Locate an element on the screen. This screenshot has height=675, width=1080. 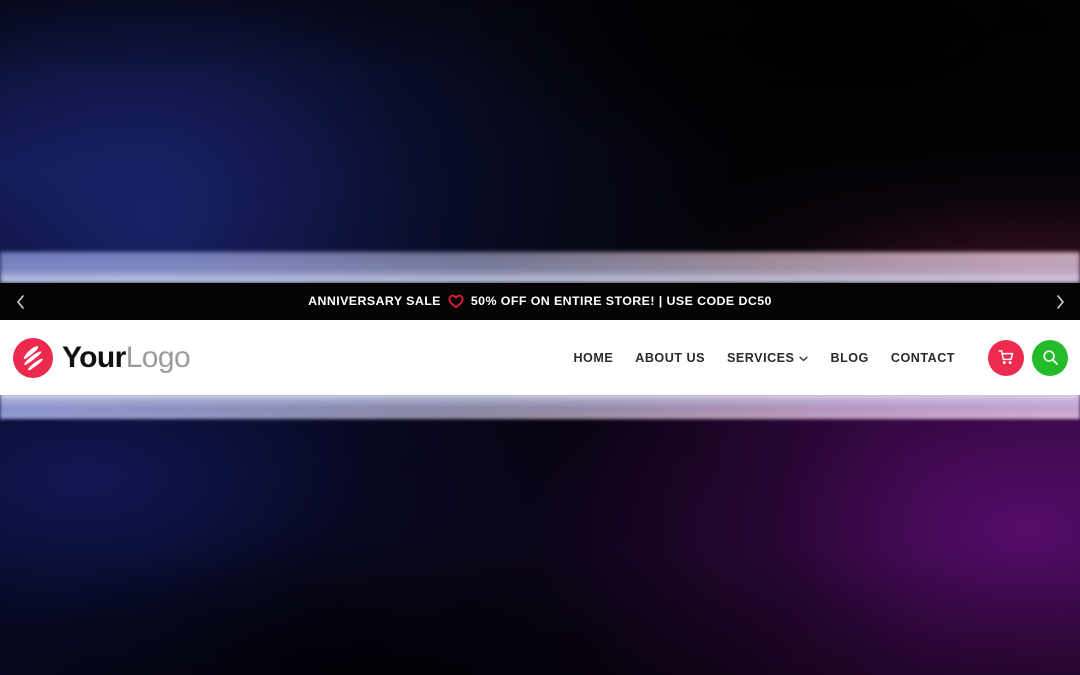
nav-label-blog: BLOG is located at coordinates (849, 357).